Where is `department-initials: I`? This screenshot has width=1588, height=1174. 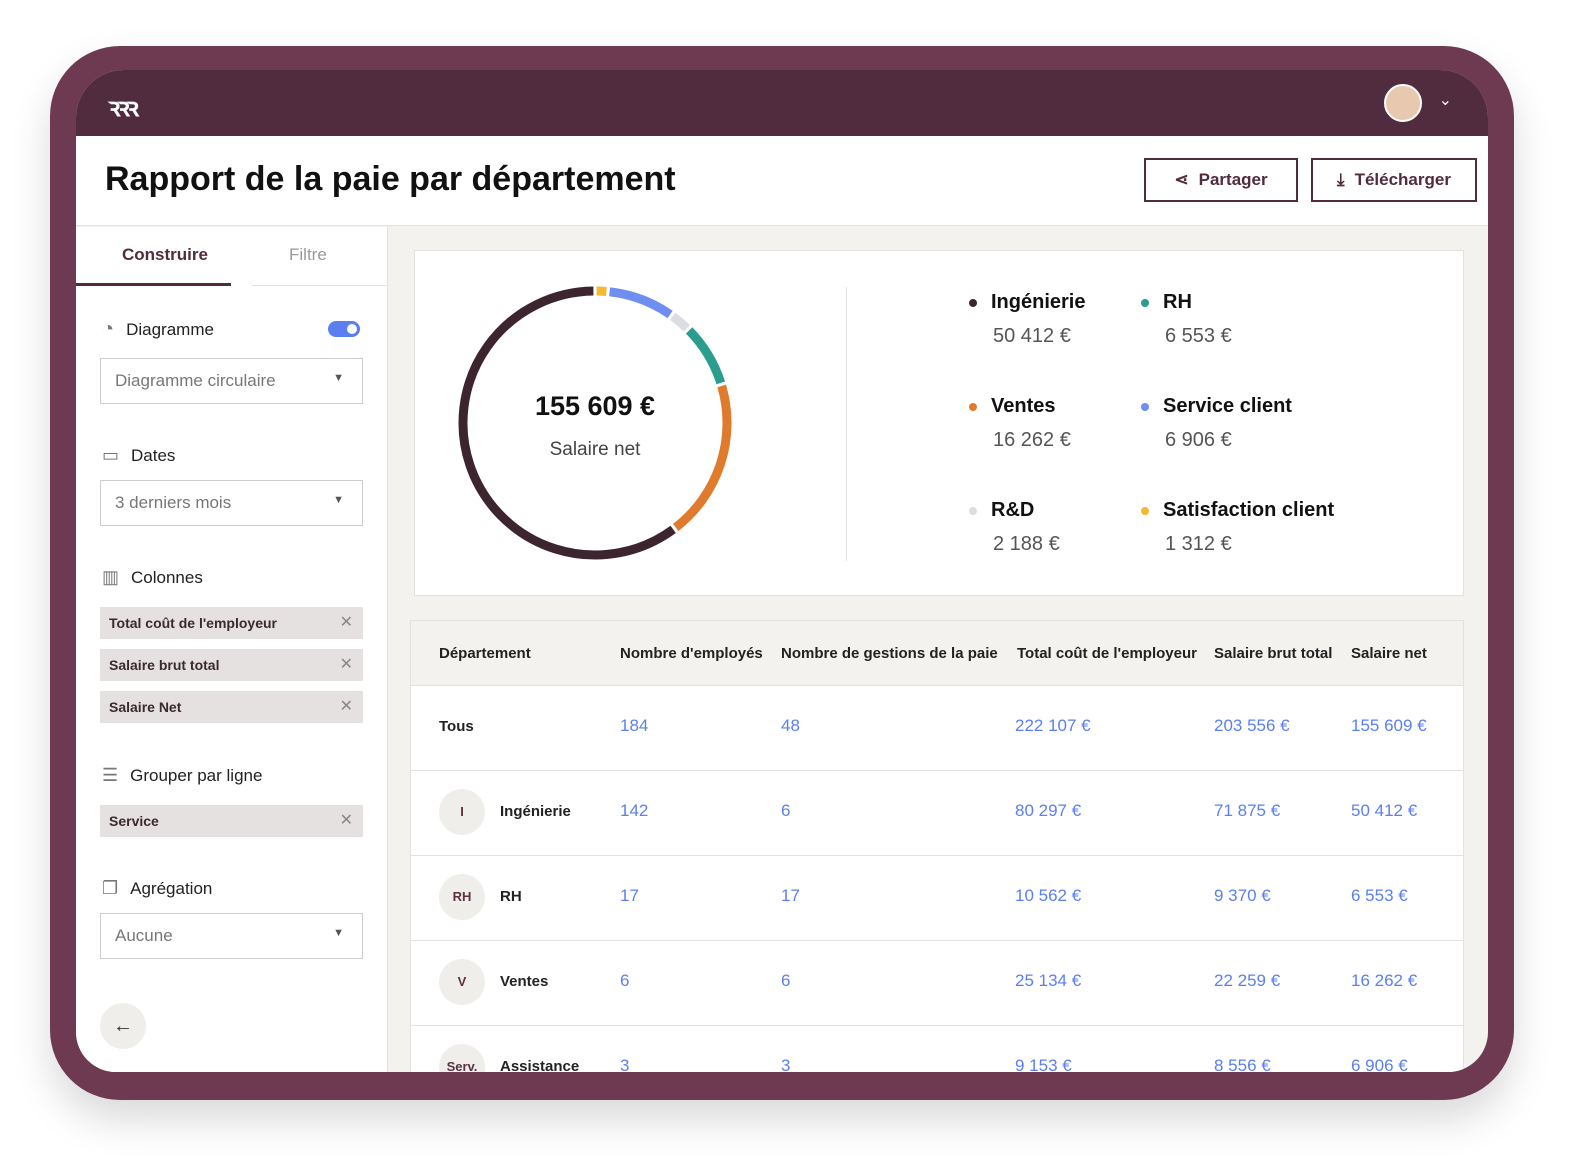 department-initials: I is located at coordinates (462, 812).